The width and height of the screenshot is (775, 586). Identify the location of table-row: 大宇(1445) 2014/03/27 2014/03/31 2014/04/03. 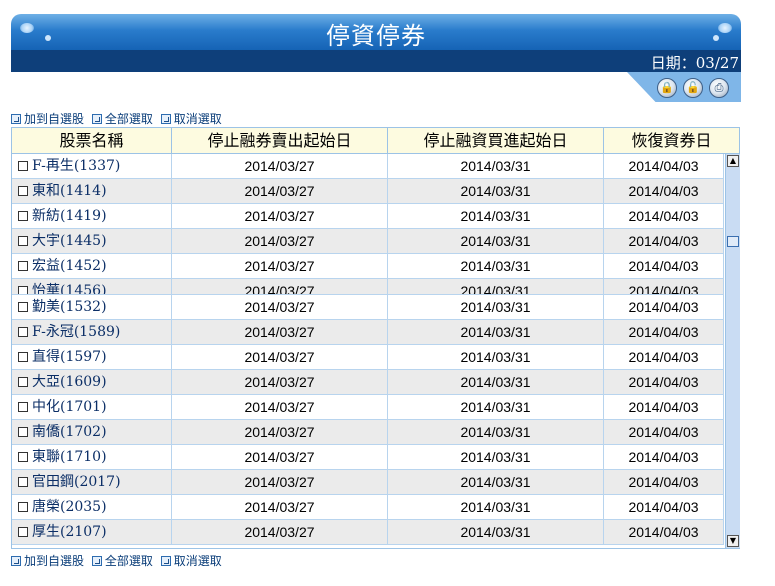
(368, 241).